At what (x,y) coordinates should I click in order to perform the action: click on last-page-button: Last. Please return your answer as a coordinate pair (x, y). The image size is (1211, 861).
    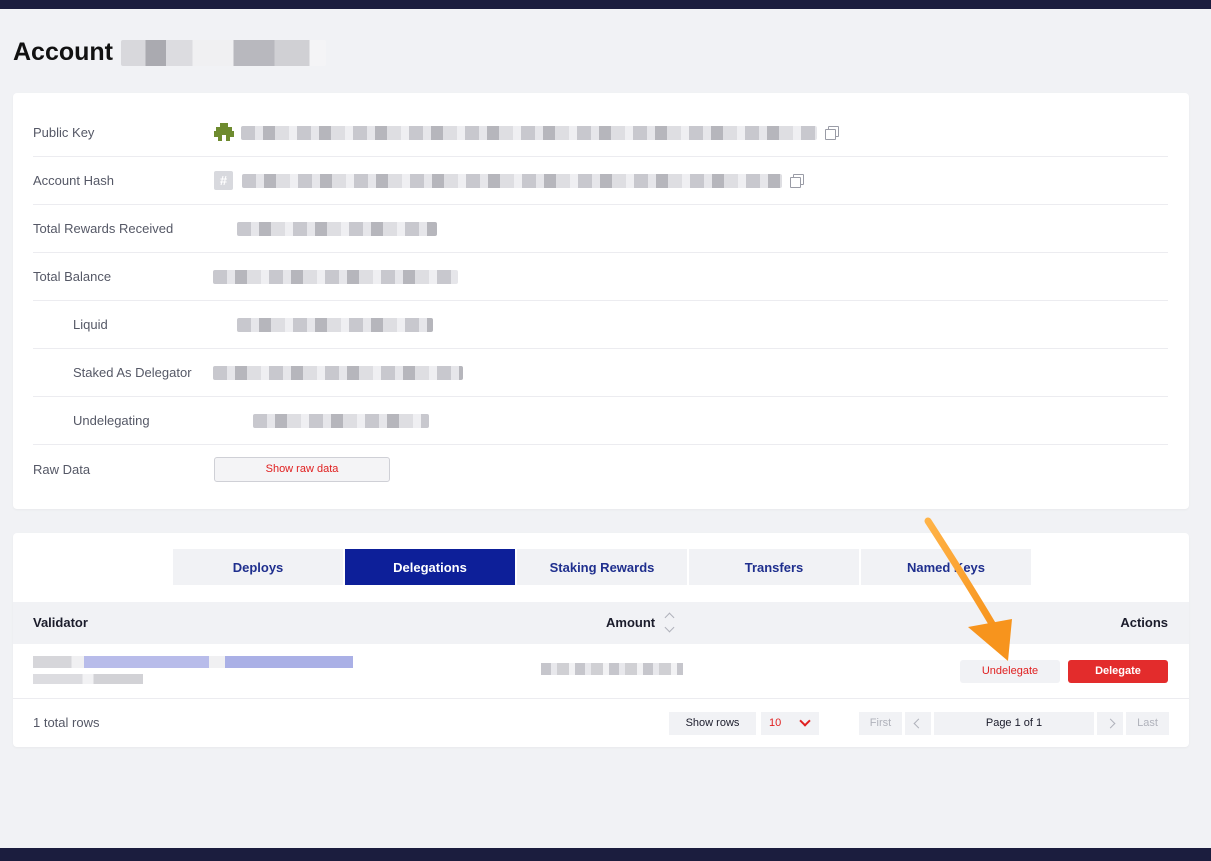
    Looking at the image, I should click on (1147, 723).